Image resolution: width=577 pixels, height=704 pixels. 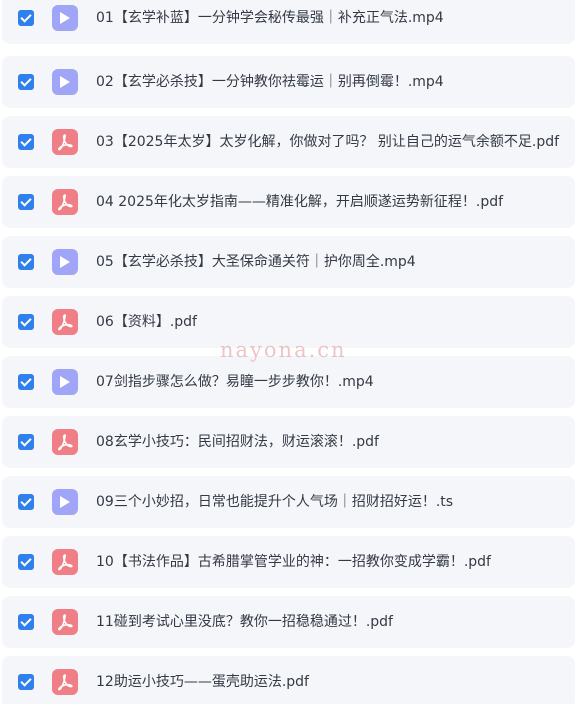 What do you see at coordinates (293, 562) in the screenshot?
I see `file-name: 10【书法作品】古希腊掌管学业的神：一招教你变成学霸！.pdf` at bounding box center [293, 562].